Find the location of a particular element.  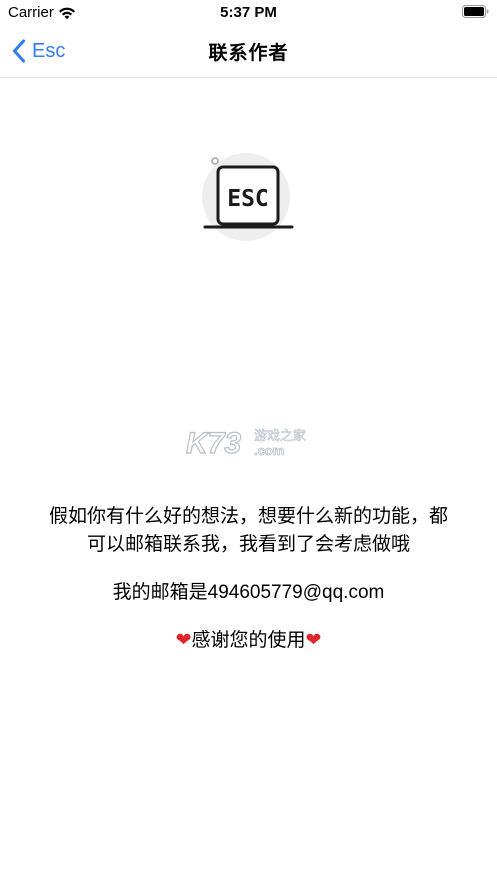

thanks-text: 感谢您的使用 is located at coordinates (248, 640).